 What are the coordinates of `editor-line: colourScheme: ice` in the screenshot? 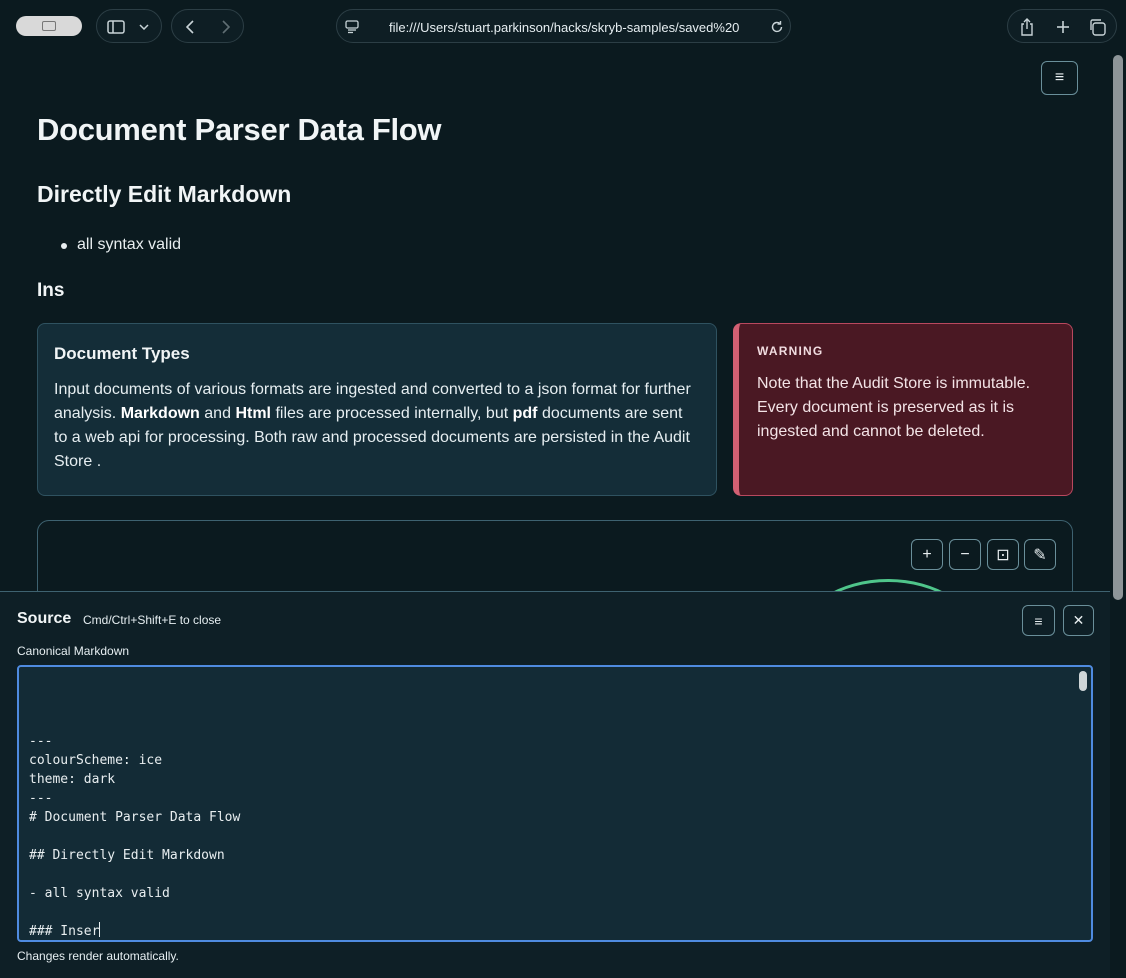 It's located at (555, 760).